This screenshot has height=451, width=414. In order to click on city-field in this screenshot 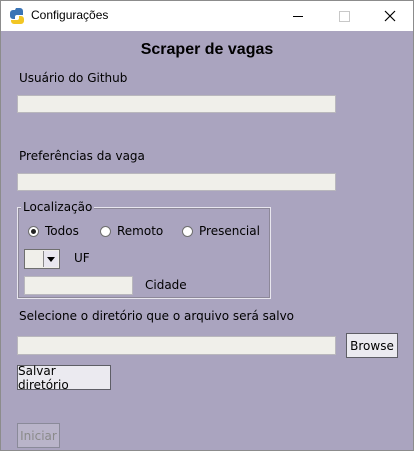, I will do `click(81, 285)`.